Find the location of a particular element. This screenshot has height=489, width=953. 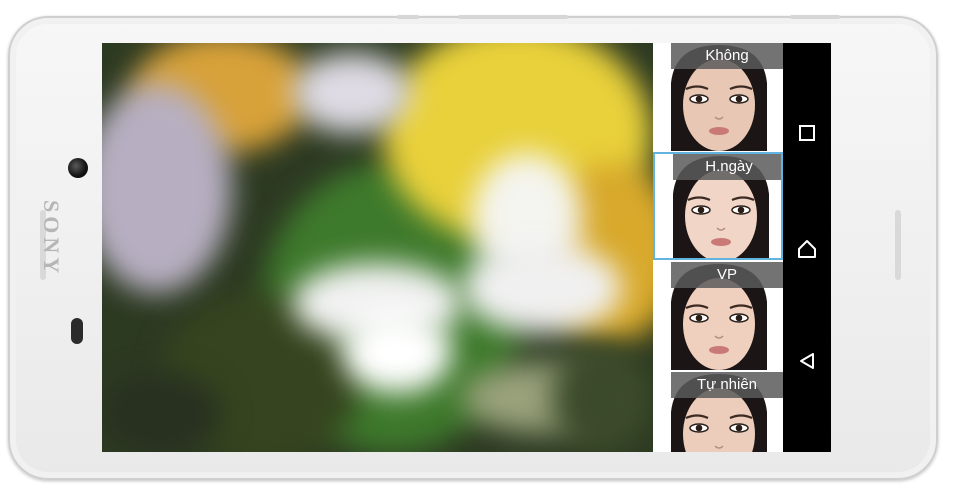

top-sensor is located at coordinates (408, 17).